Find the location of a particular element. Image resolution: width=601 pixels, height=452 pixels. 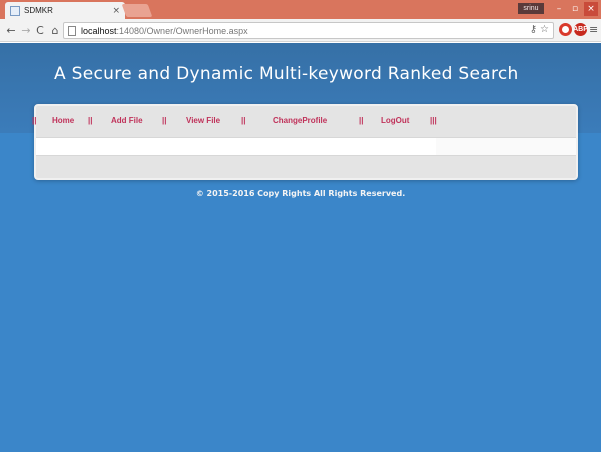

favicon-icon is located at coordinates (15, 10).